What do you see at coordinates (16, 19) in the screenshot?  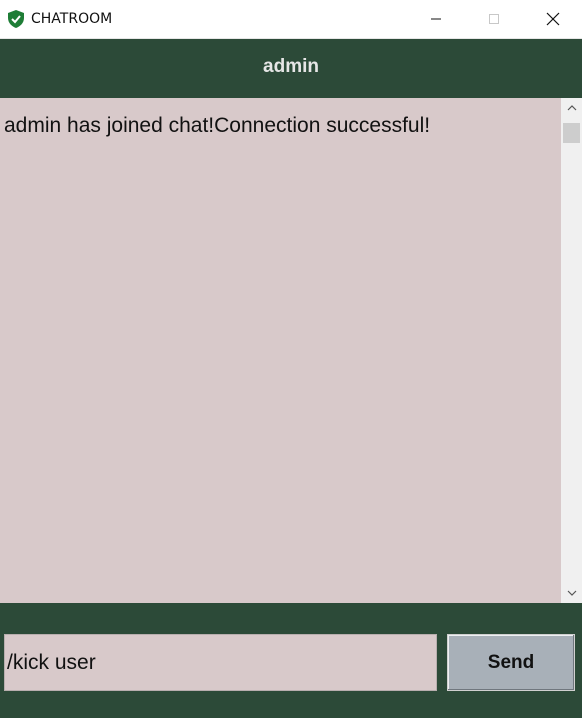 I see `shield-check-icon` at bounding box center [16, 19].